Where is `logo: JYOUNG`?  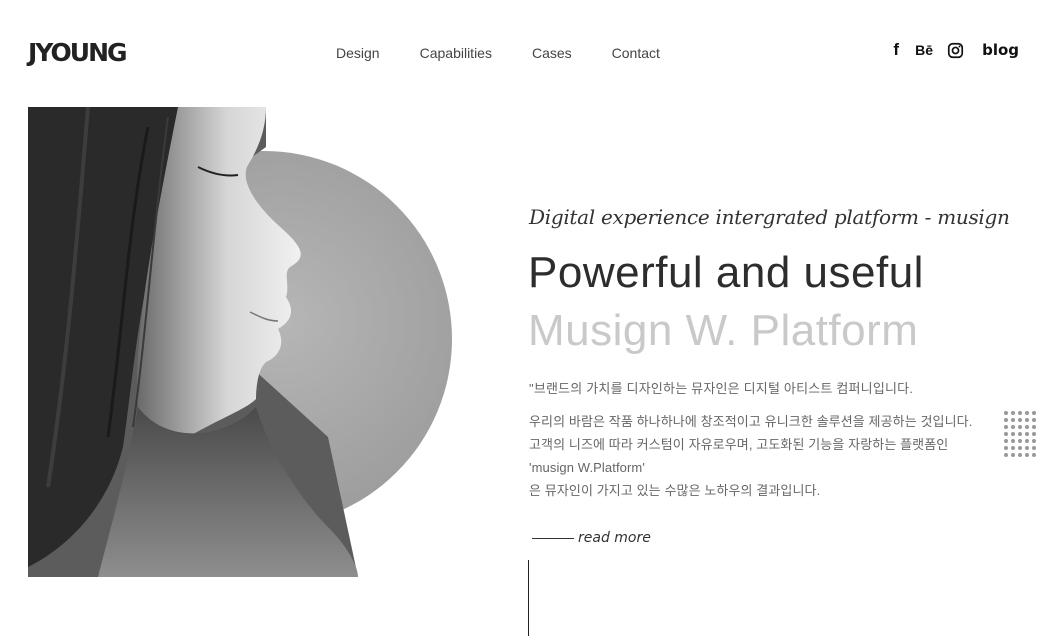 logo: JYOUNG is located at coordinates (78, 52).